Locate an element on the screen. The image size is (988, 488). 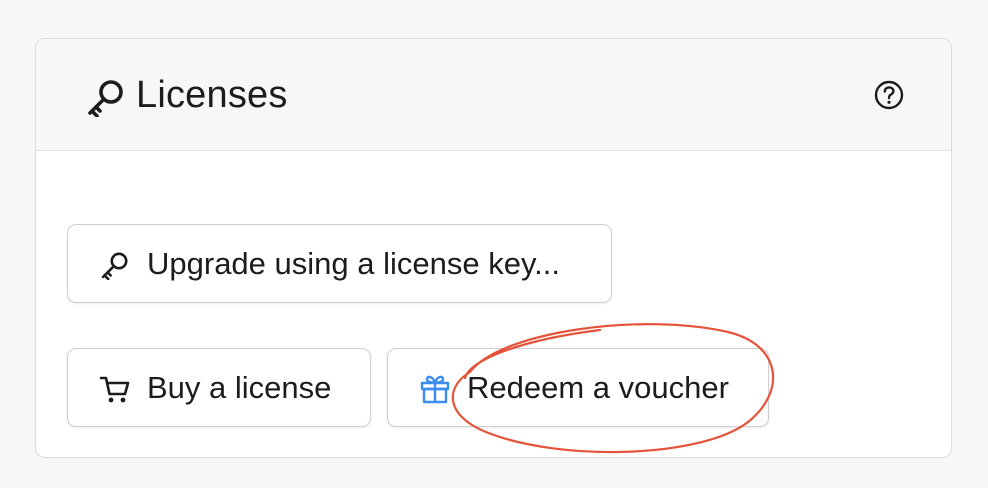
redeem-voucher-button: Redeem a voucher is located at coordinates (578, 387).